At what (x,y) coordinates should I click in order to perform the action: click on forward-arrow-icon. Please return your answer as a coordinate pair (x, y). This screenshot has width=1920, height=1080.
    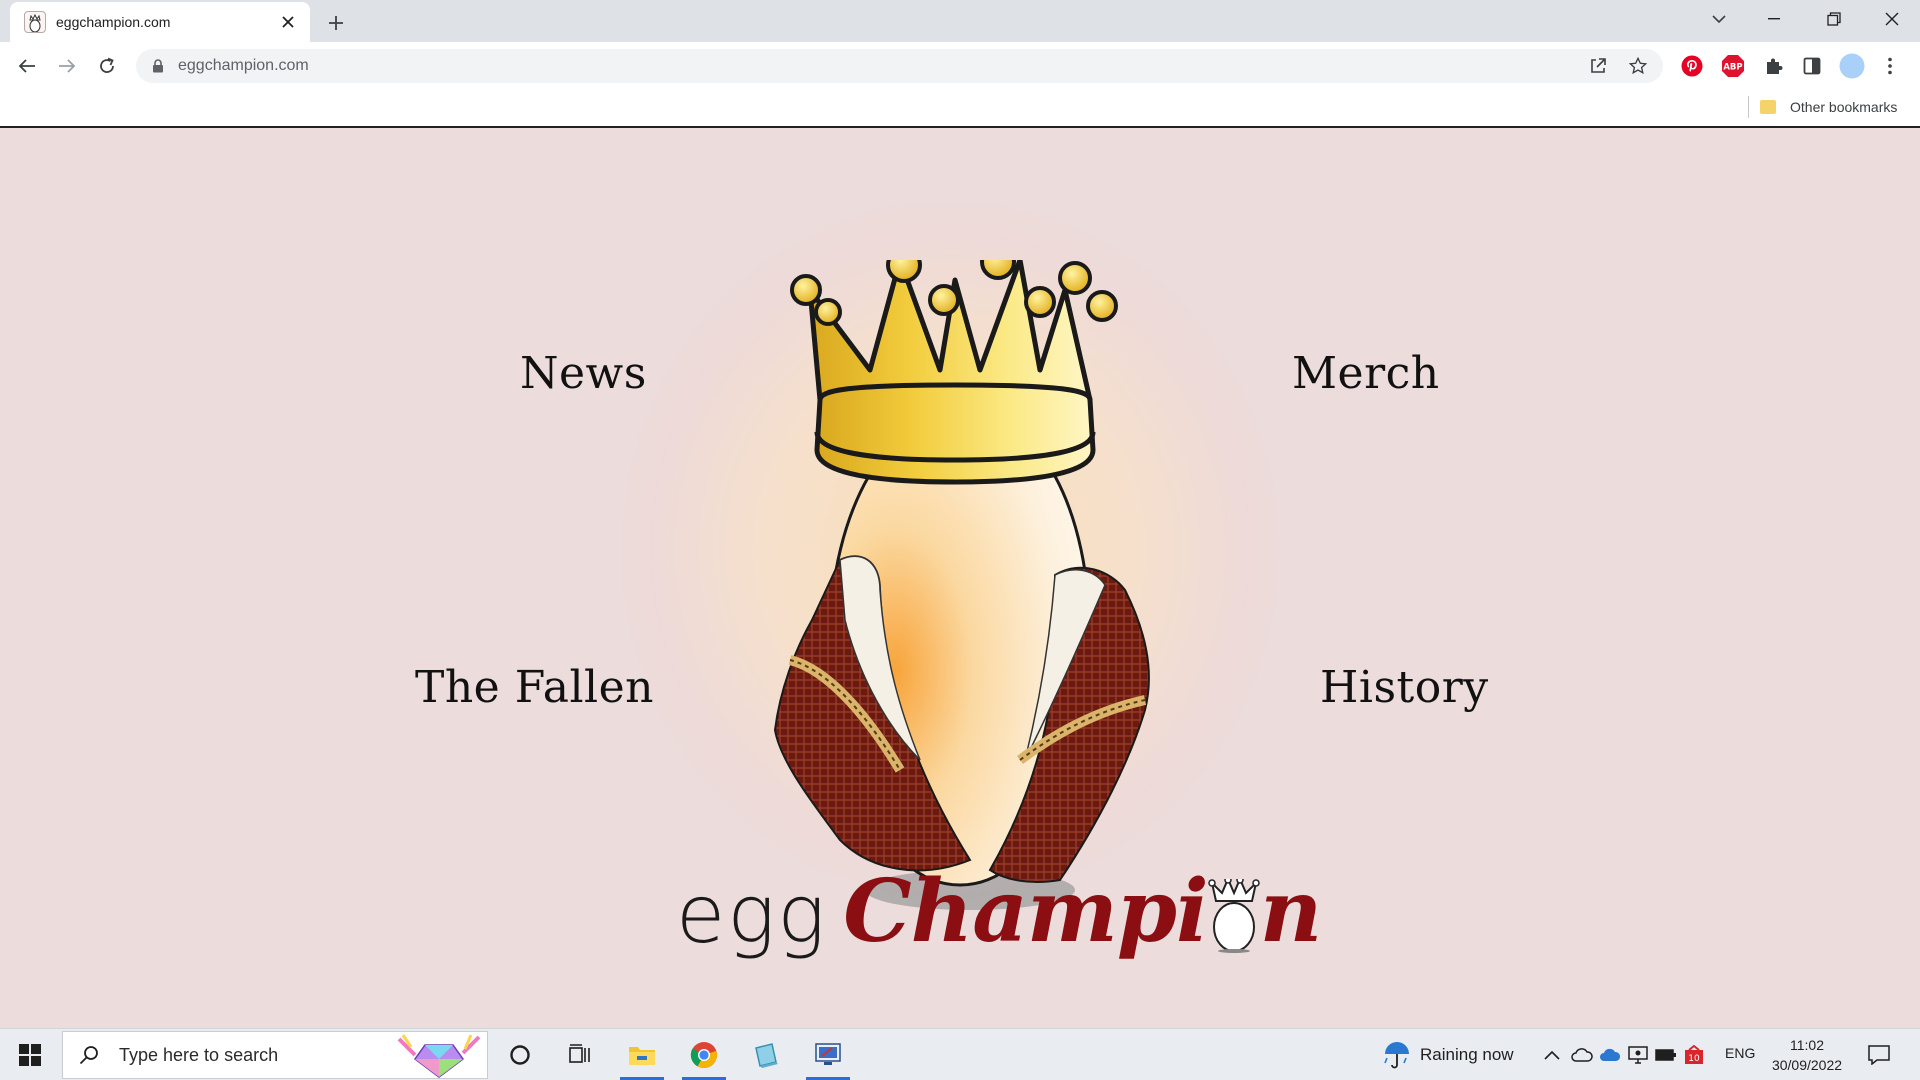
    Looking at the image, I should click on (67, 66).